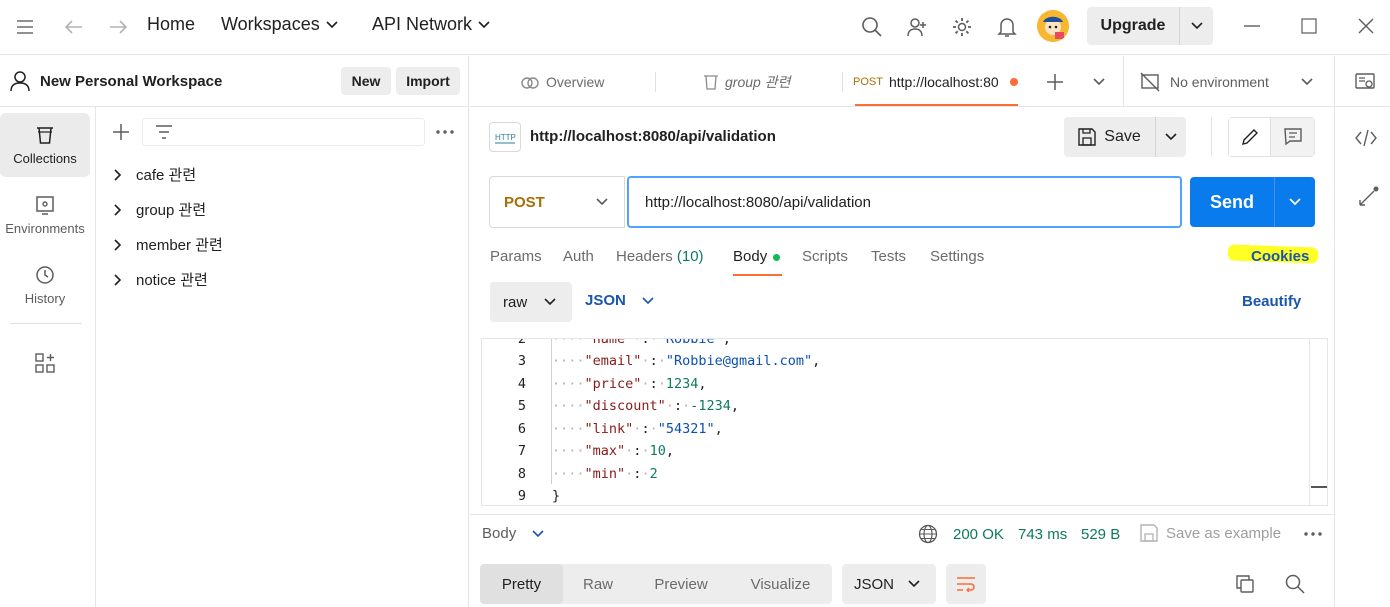  What do you see at coordinates (957, 262) in the screenshot?
I see `tab-settings: Settings` at bounding box center [957, 262].